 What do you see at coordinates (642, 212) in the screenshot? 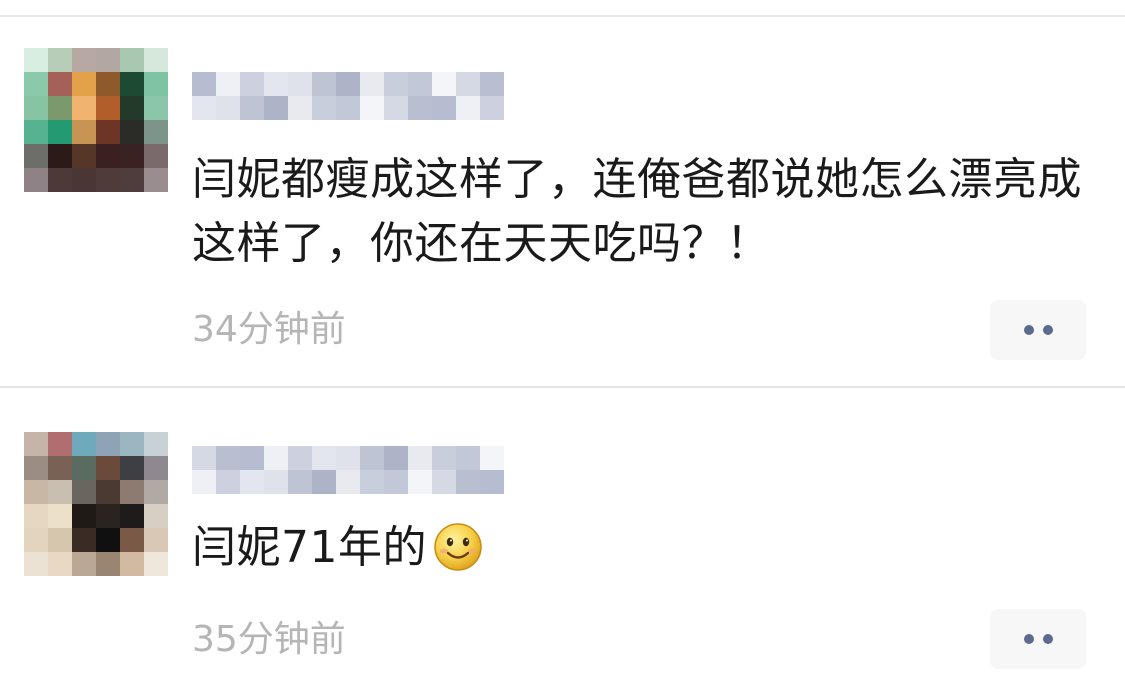
I see `comment-text: 闫妮都瘦成这样了，连俺爸都说她怎么漂亮成这样了，你还在天天吃吗？！` at bounding box center [642, 212].